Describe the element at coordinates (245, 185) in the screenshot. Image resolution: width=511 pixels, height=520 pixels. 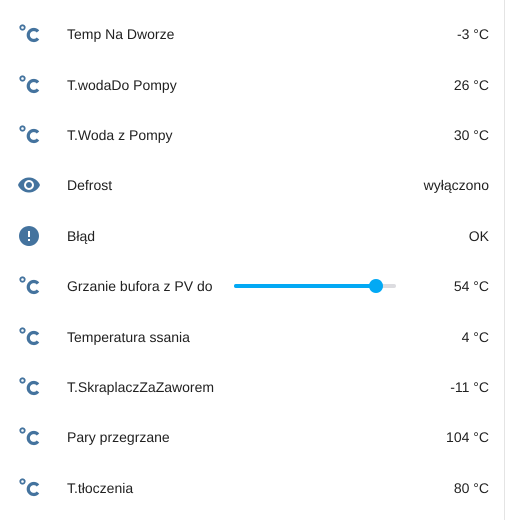
I see `entity-name: Defrost` at that location.